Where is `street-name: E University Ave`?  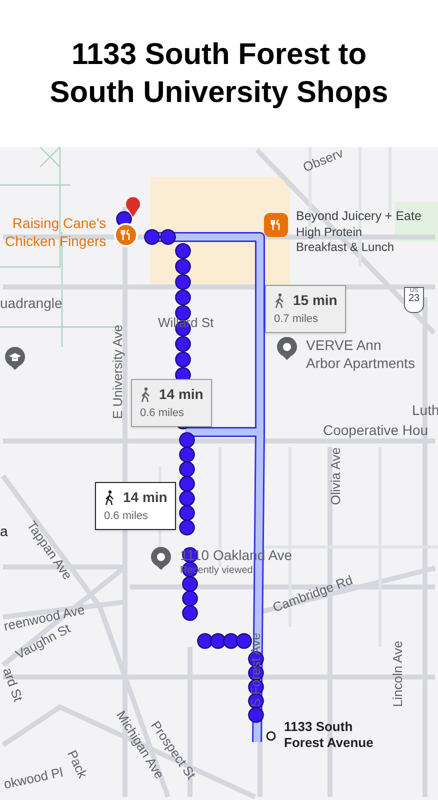 street-name: E University Ave is located at coordinates (117, 371).